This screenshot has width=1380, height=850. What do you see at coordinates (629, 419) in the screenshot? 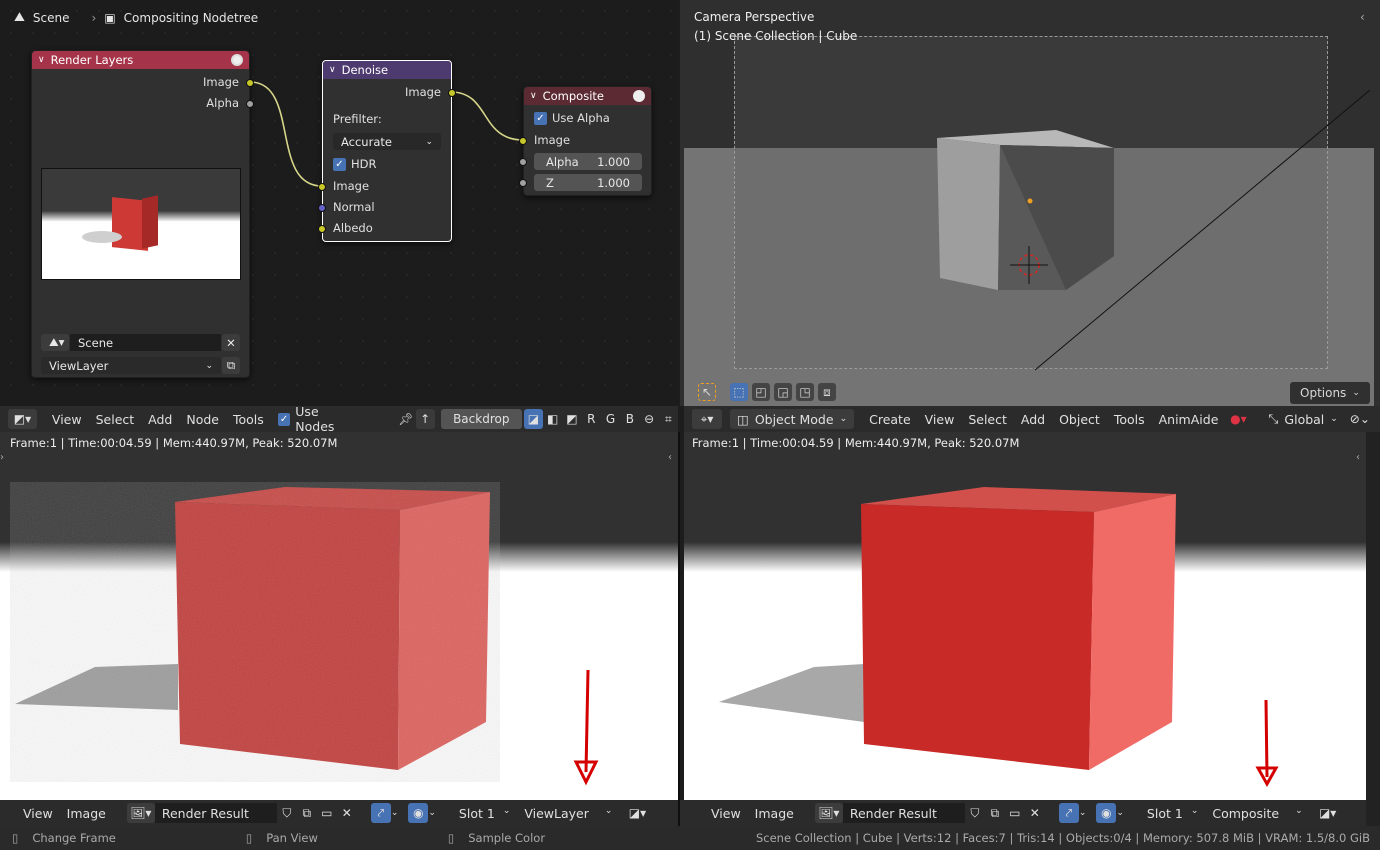
I see `channel-b-button: B` at bounding box center [629, 419].